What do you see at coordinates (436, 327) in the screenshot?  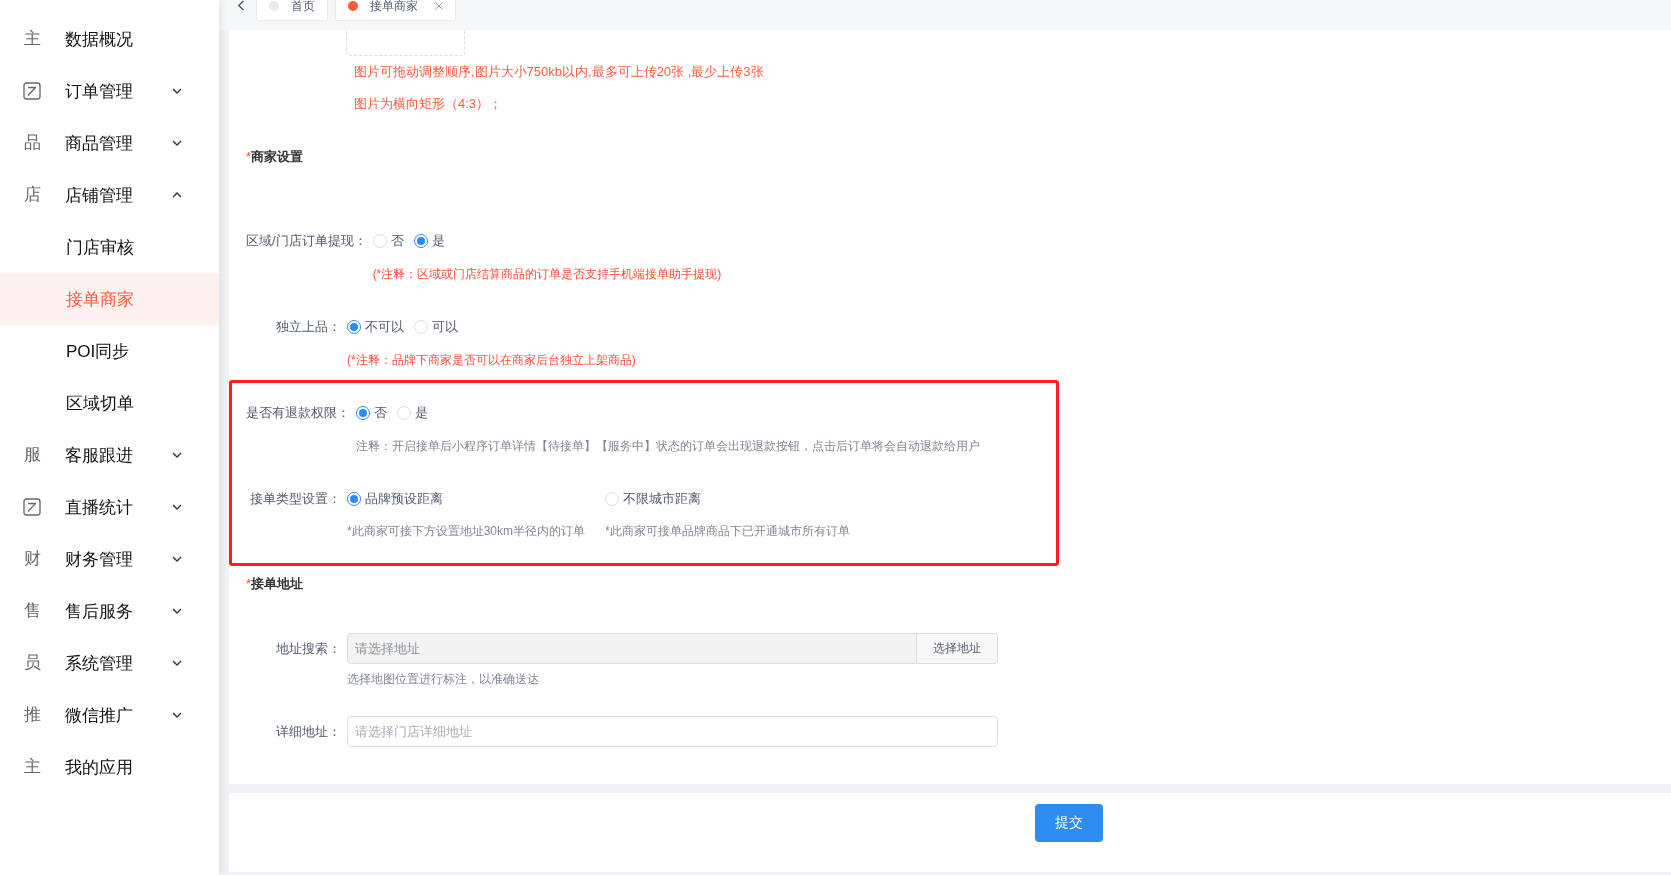 I see `radio-option: 可以` at bounding box center [436, 327].